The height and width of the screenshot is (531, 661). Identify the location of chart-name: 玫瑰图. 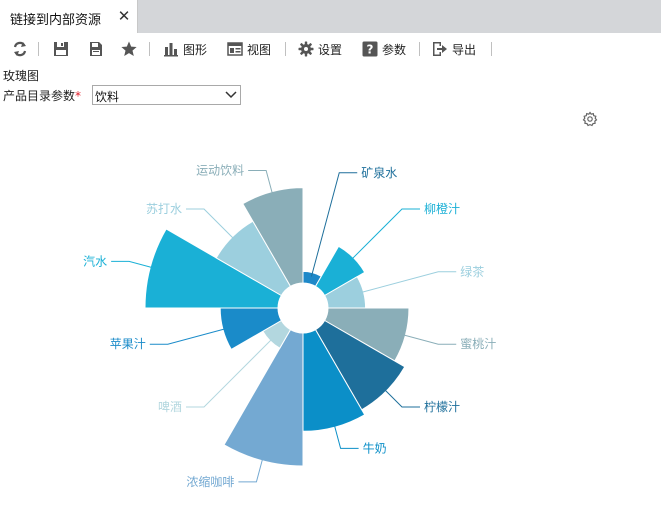
(21, 76).